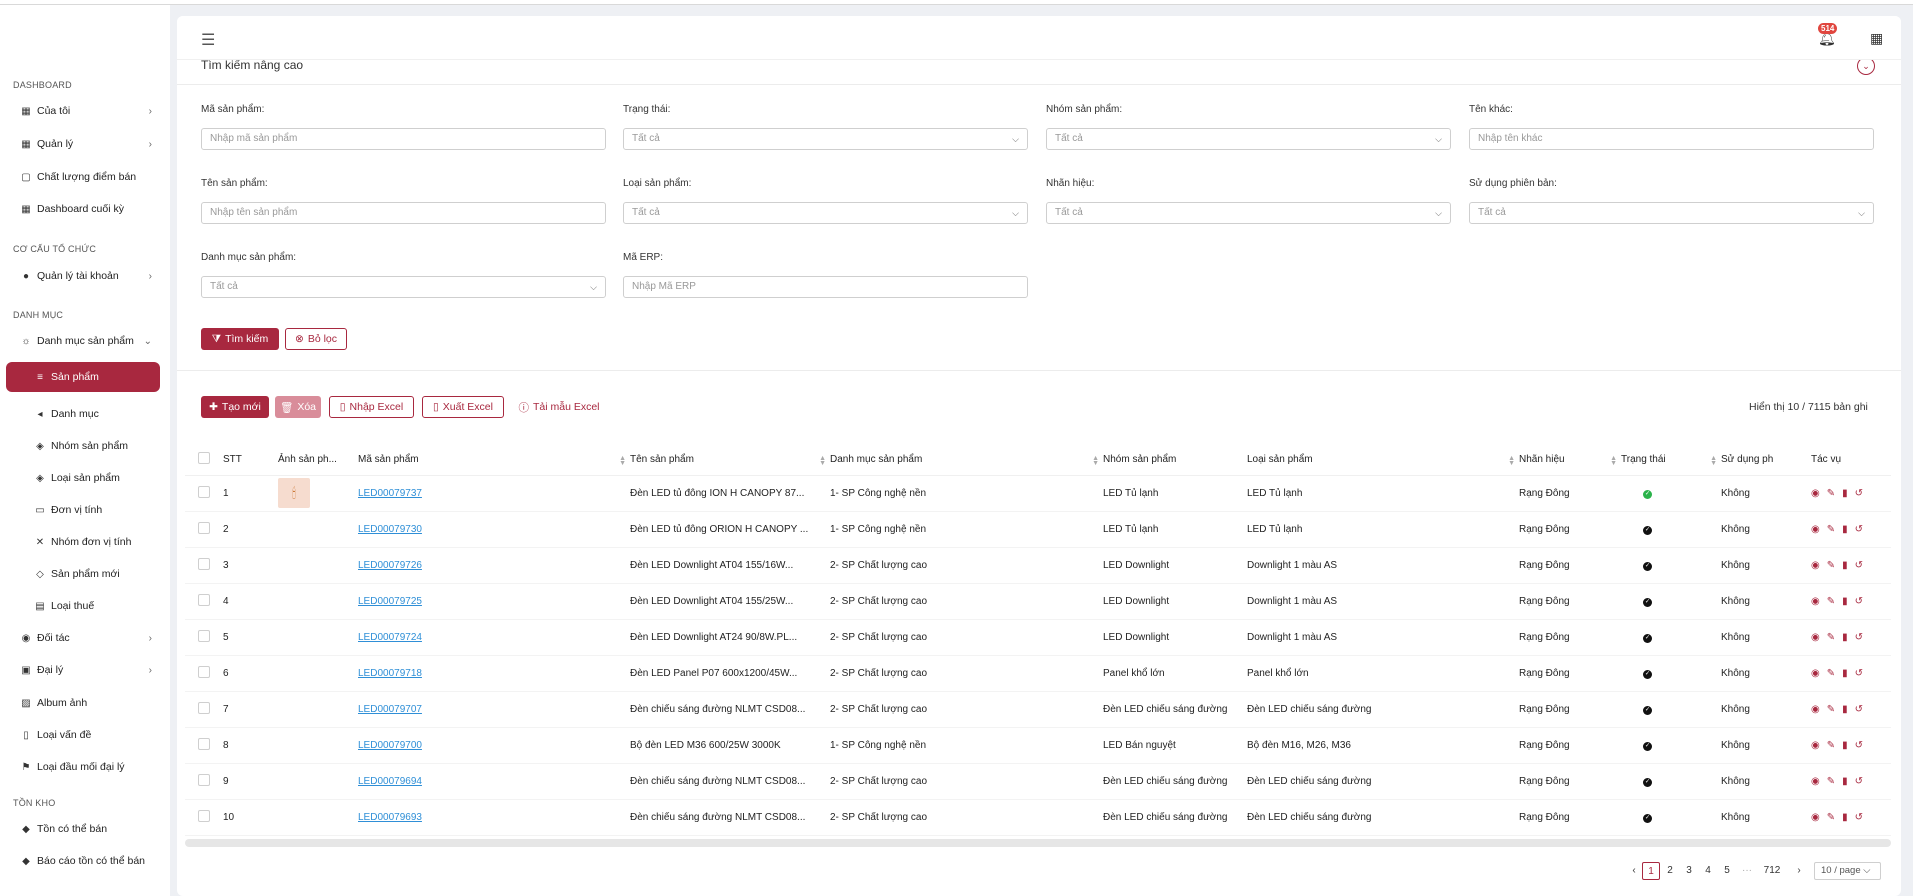 Image resolution: width=1913 pixels, height=896 pixels. I want to click on page-2: 2, so click(1670, 871).